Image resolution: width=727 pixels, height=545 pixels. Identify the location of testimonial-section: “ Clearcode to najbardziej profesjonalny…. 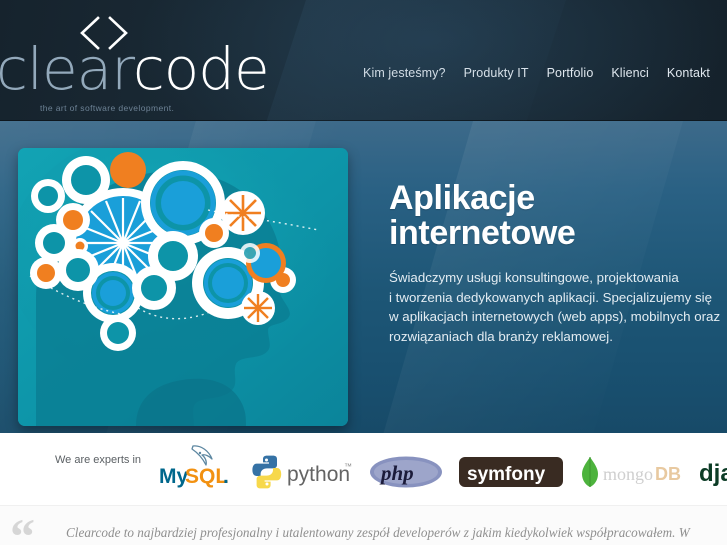
(363, 525).